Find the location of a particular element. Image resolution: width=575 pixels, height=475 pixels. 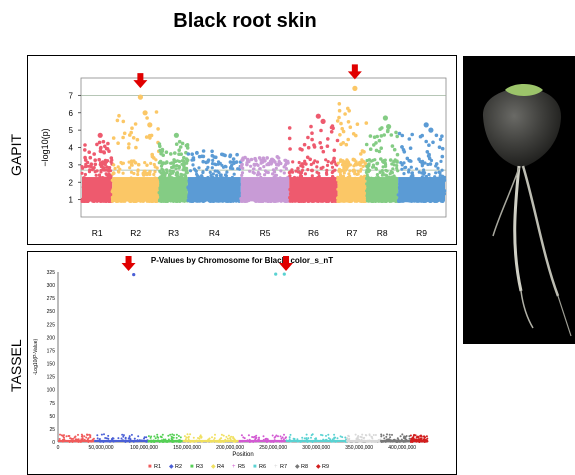

y-tick-label: 3 is located at coordinates (71, 165).